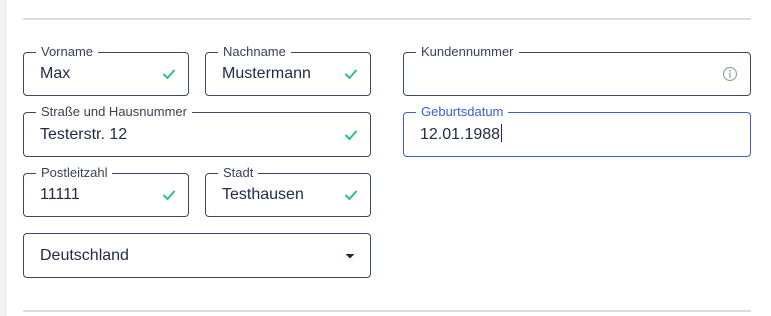 Image resolution: width=771 pixels, height=316 pixels. Describe the element at coordinates (462, 112) in the screenshot. I see `geburtsdatum-label: Geburtsdatum` at that location.